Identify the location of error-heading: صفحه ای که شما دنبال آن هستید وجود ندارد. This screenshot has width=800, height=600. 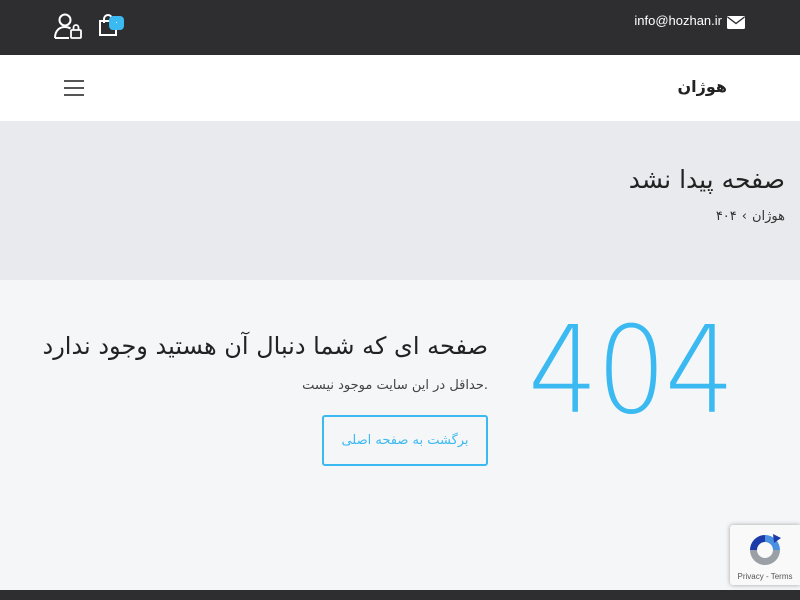
(265, 346).